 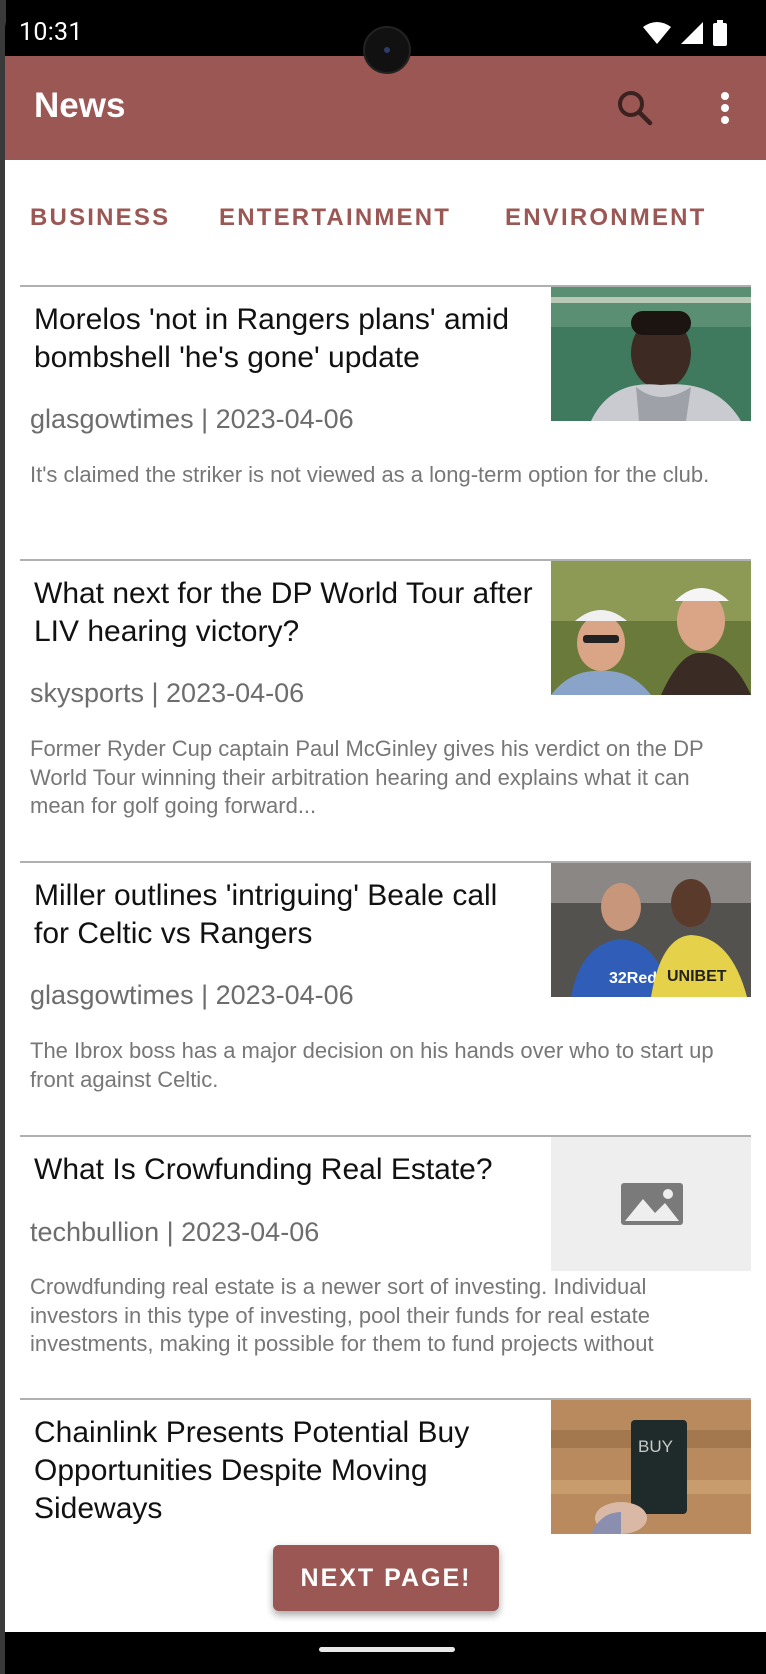 I want to click on footballers-photo: 32Red UNIBET, so click(x=651, y=930).